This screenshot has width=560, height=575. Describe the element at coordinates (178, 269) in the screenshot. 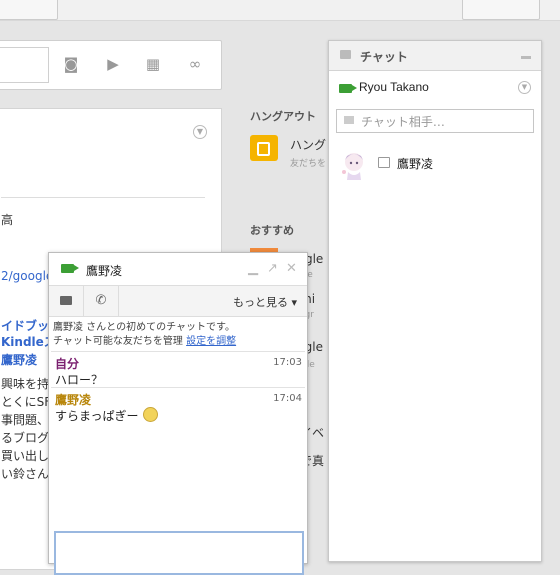

I see `chat-window-header: 鷹野凌 ▁ ↗ ✕` at that location.